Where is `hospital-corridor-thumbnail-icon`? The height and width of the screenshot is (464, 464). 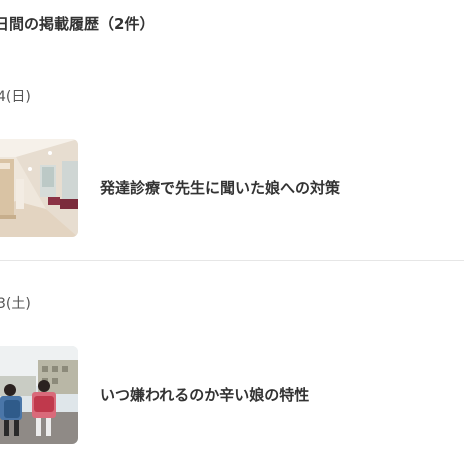
hospital-corridor-thumbnail-icon is located at coordinates (39, 188).